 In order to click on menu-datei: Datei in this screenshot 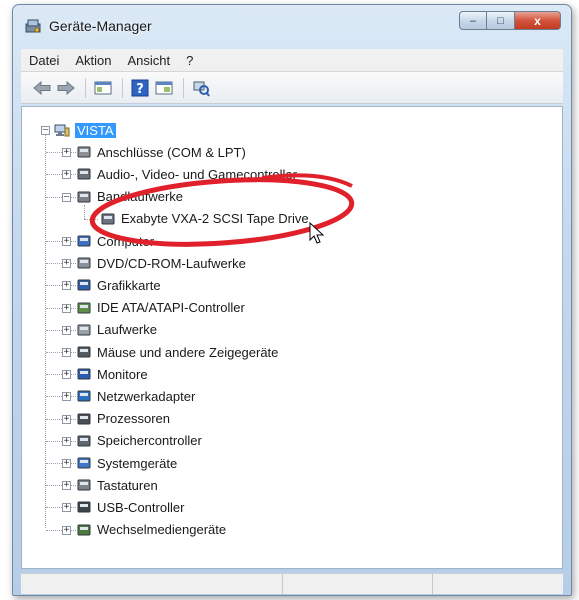, I will do `click(44, 60)`.